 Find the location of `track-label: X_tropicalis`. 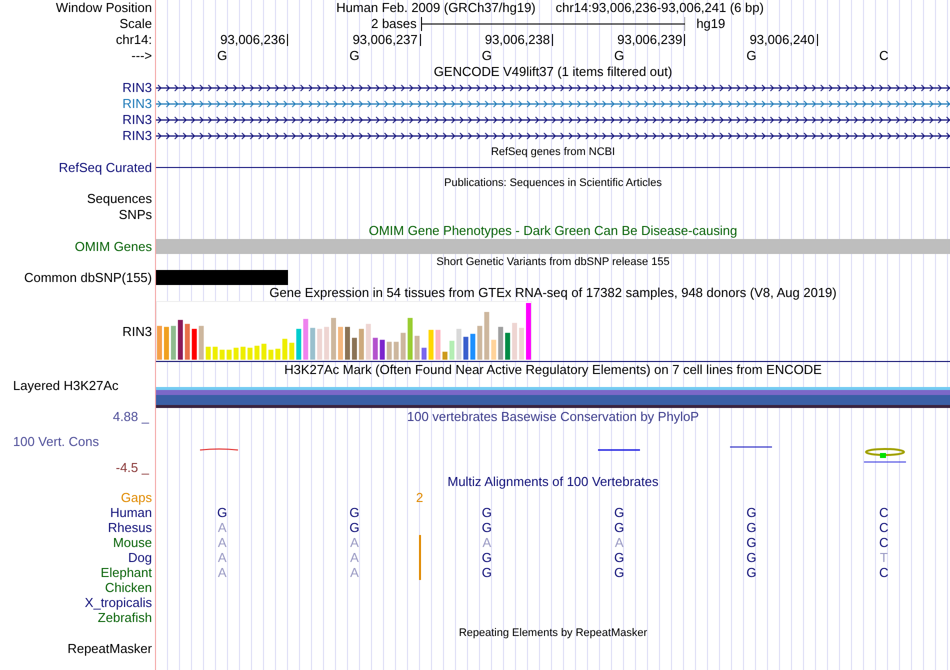

track-label: X_tropicalis is located at coordinates (118, 602).